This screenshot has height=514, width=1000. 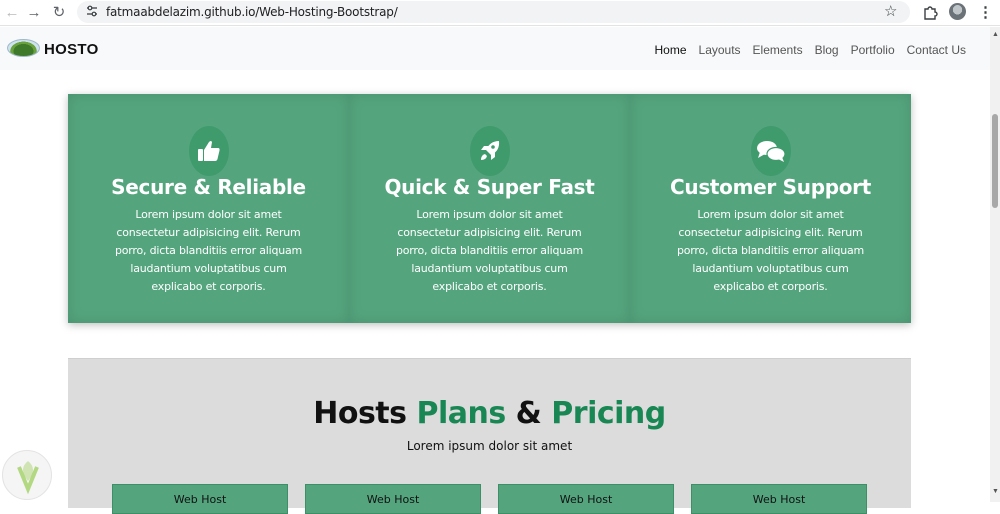 What do you see at coordinates (995, 491) in the screenshot?
I see `scroll-down-arrow-icon: ▼` at bounding box center [995, 491].